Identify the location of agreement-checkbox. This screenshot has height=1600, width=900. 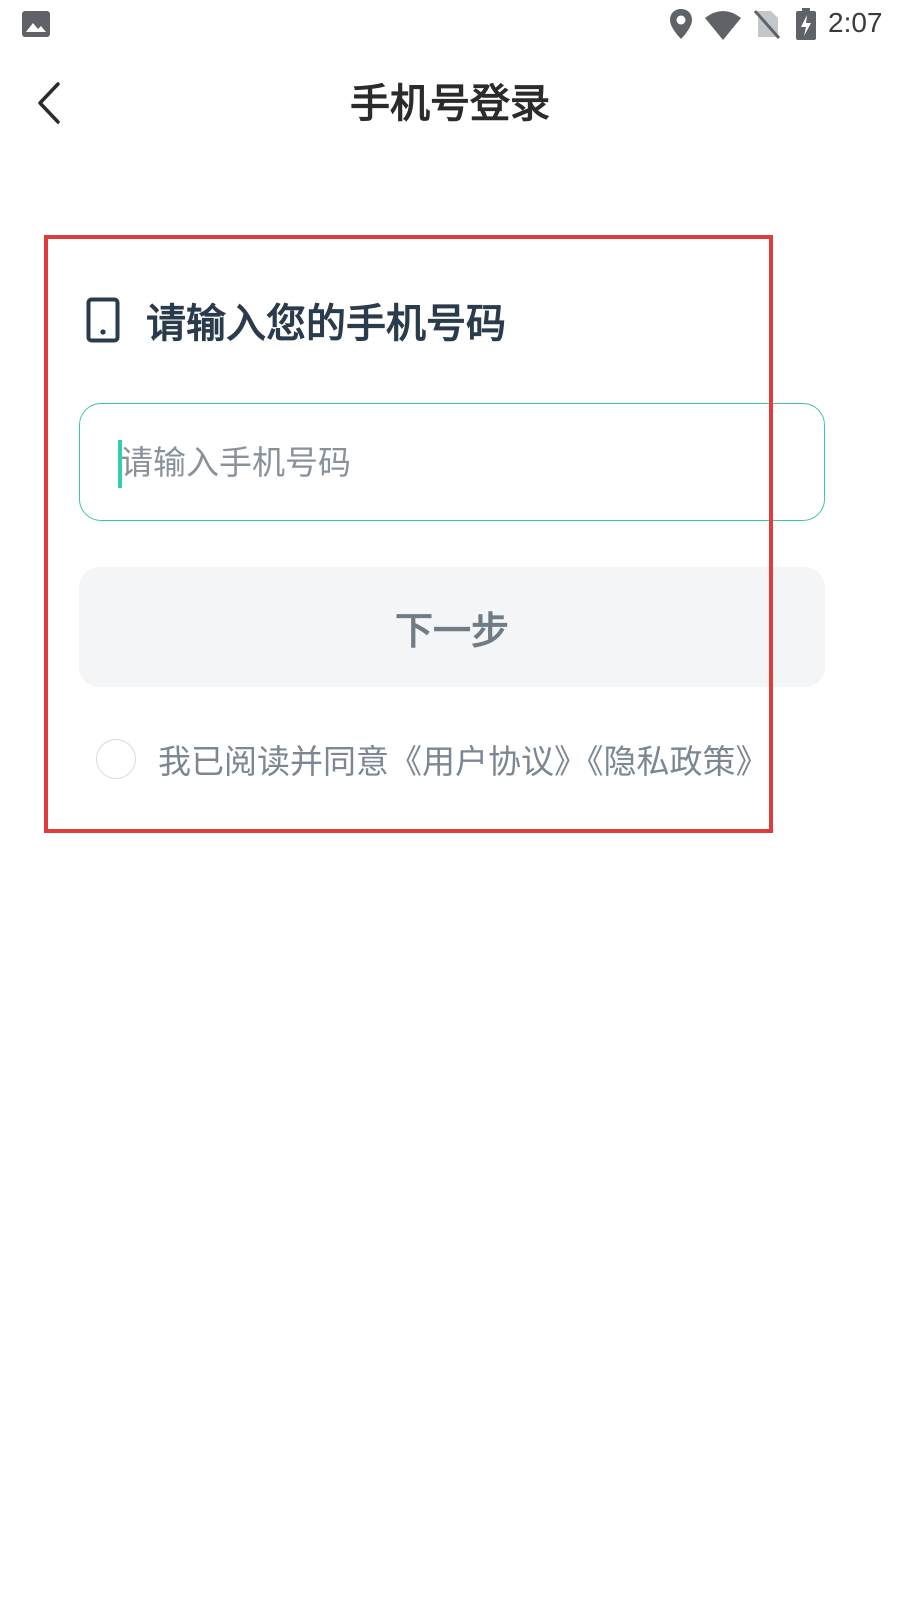
(116, 759).